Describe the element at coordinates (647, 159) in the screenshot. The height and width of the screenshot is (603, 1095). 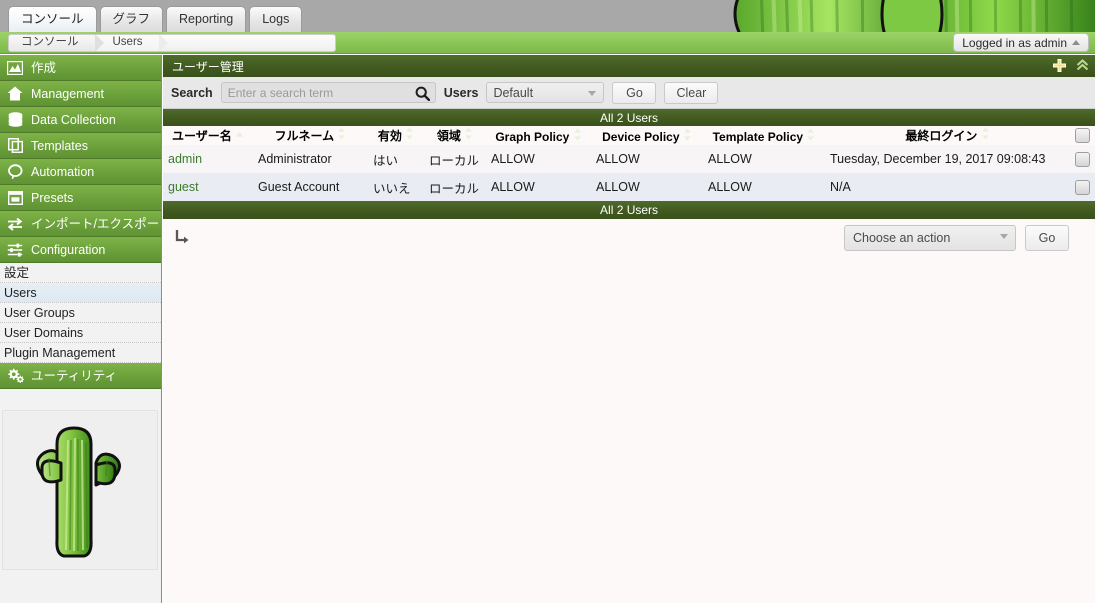
I see `cell-device-policy: ALLOW` at that location.